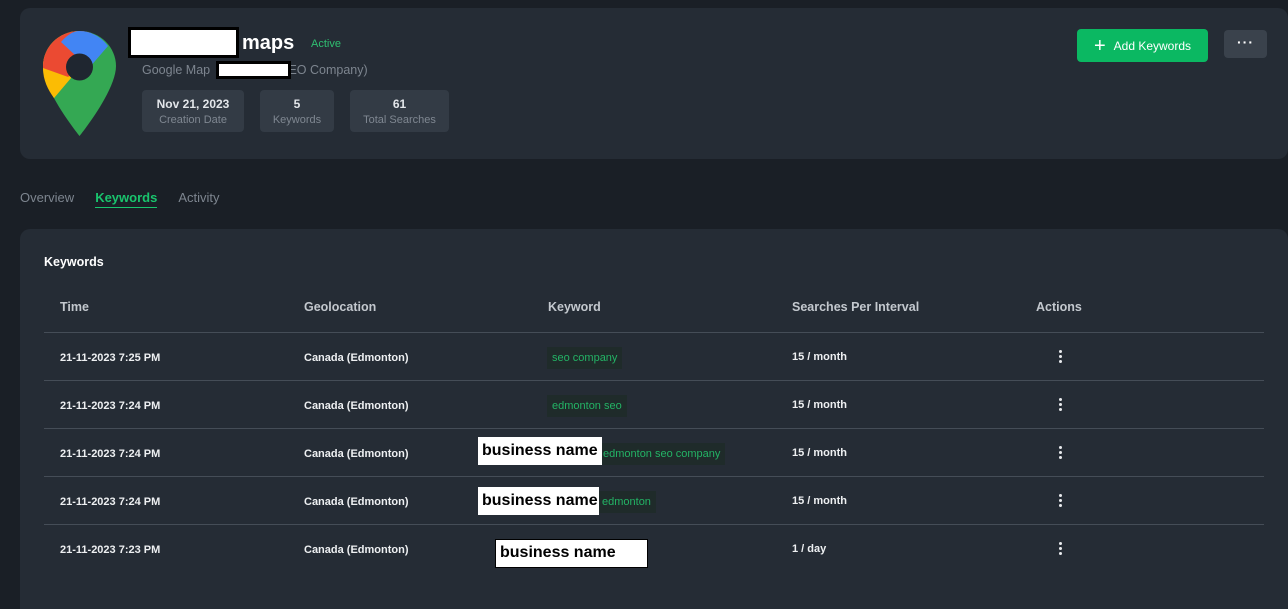 The image size is (1288, 609). What do you see at coordinates (324, 70) in the screenshot?
I see `subtitle-suffix: SEO Company)` at bounding box center [324, 70].